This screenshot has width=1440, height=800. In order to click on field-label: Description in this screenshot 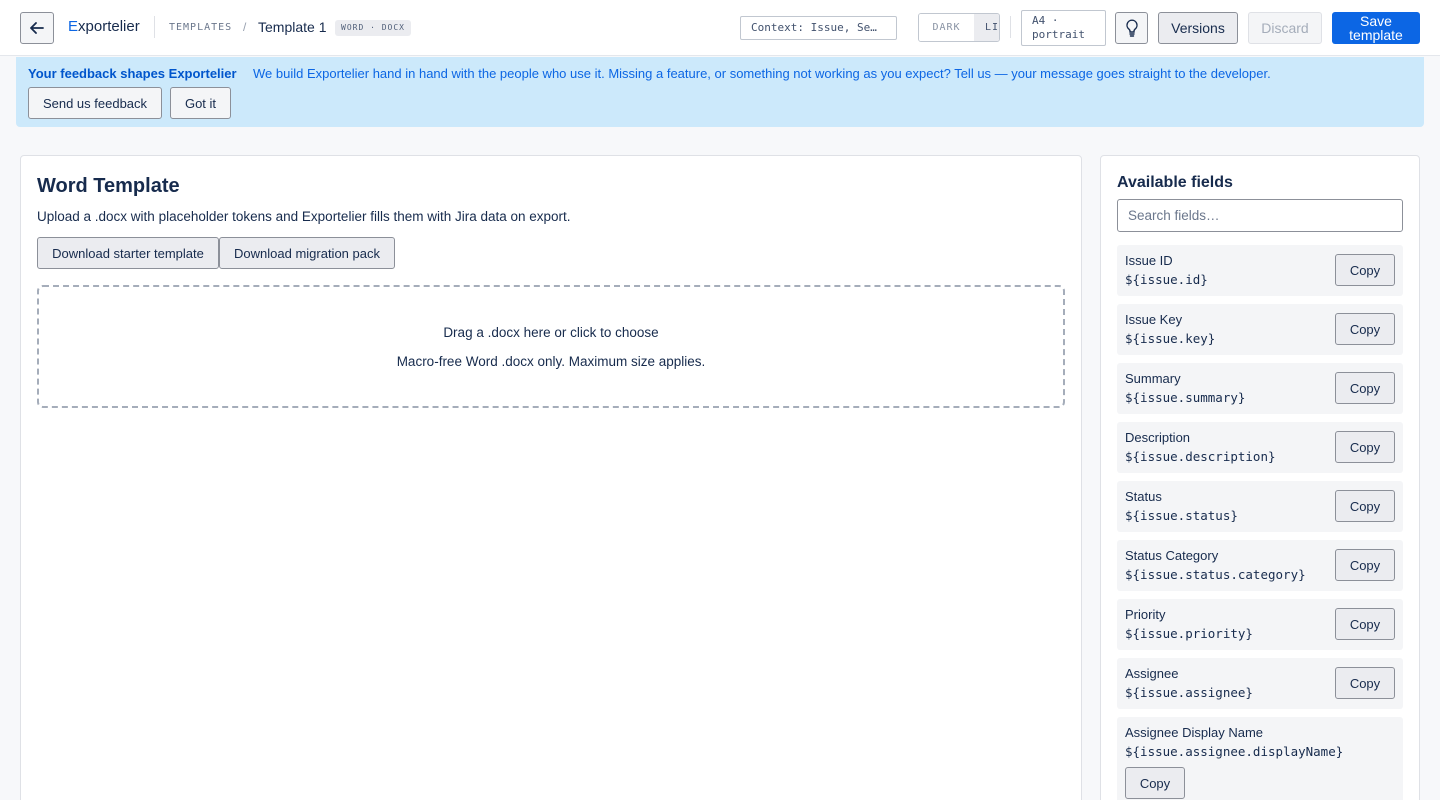, I will do `click(1158, 437)`.